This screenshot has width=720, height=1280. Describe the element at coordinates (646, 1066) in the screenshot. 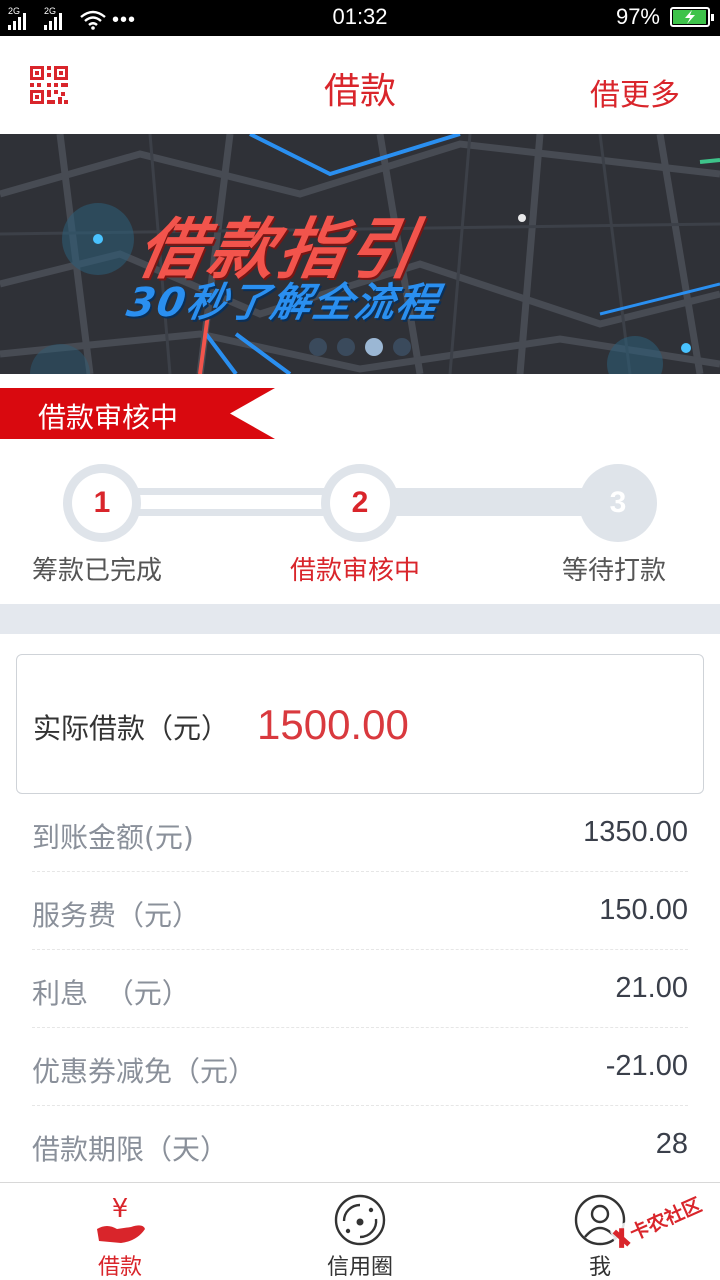

I see `detail-value: -21.00` at that location.